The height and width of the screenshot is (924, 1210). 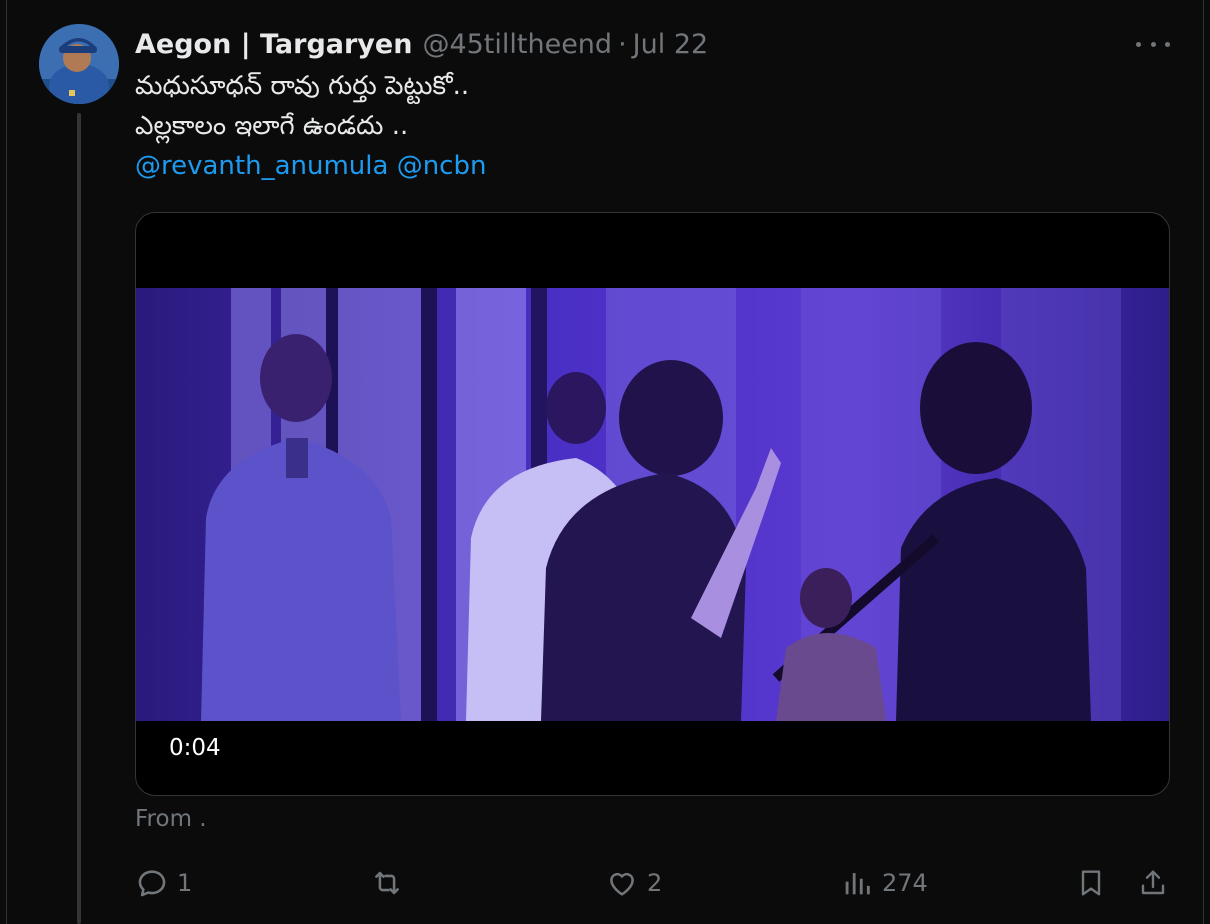 I want to click on bookmark-icon, so click(x=1091, y=883).